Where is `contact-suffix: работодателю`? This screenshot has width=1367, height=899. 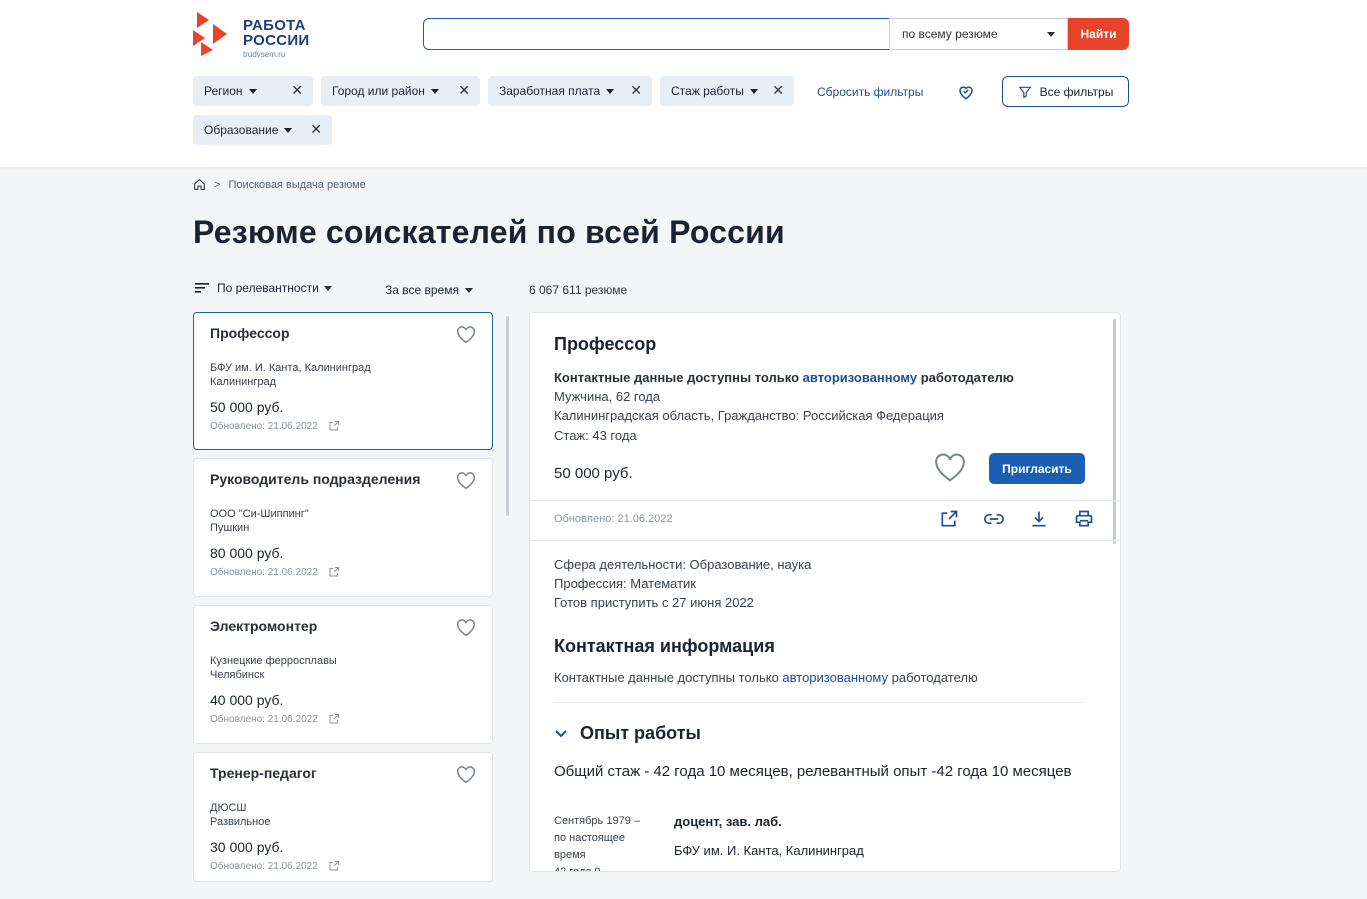 contact-suffix: работодателю is located at coordinates (933, 677).